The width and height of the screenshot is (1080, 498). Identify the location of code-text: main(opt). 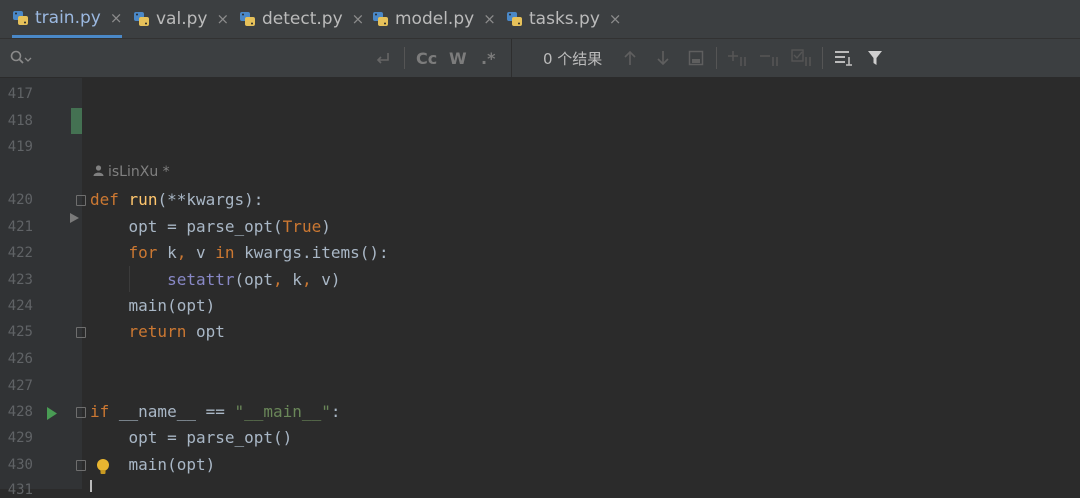
(172, 305).